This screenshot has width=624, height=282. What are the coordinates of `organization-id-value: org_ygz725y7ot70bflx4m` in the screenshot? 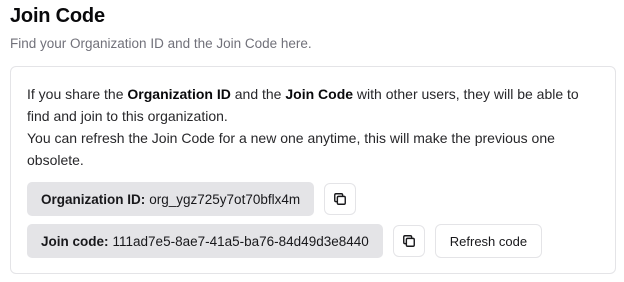 It's located at (225, 199).